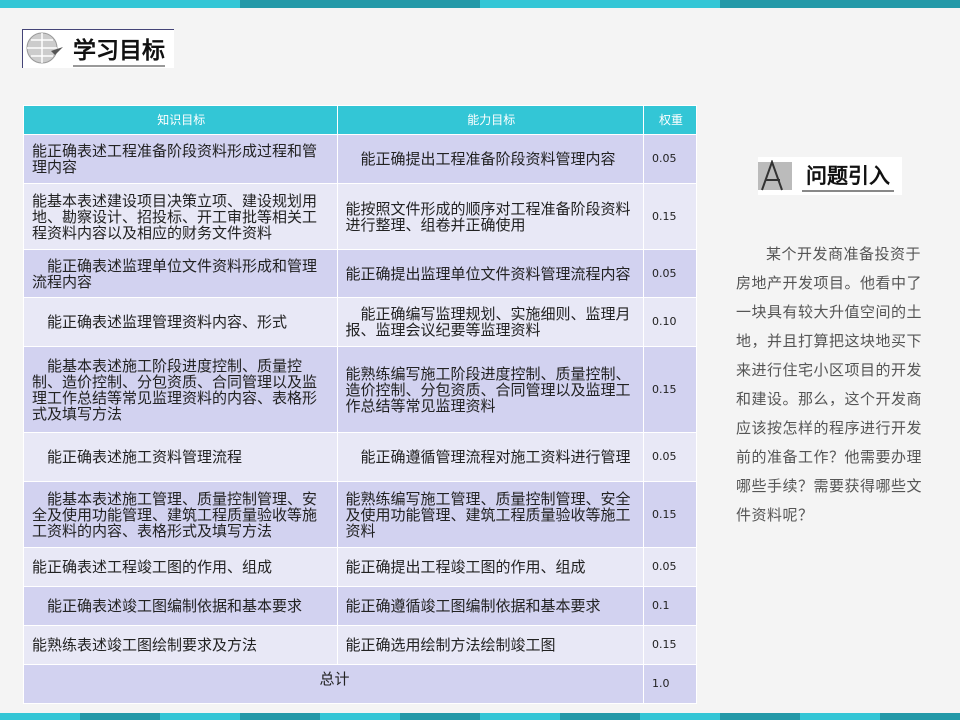  I want to click on column-header-knowledge: 知识目标, so click(180, 120).